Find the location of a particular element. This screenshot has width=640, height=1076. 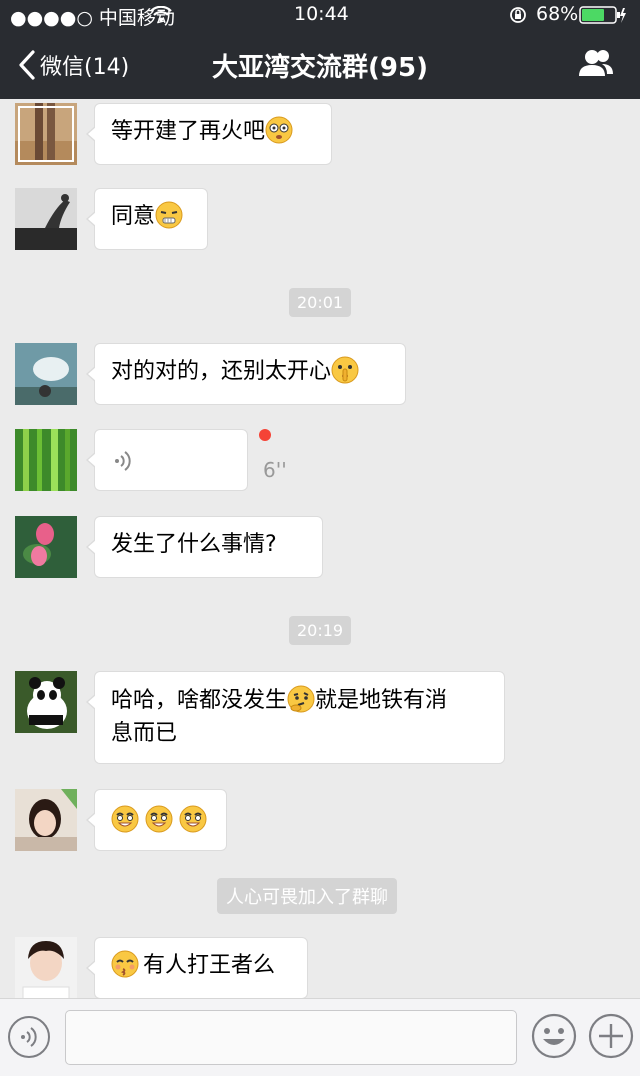

message-bubble: 对的对的，还别太开心 is located at coordinates (246, 374).